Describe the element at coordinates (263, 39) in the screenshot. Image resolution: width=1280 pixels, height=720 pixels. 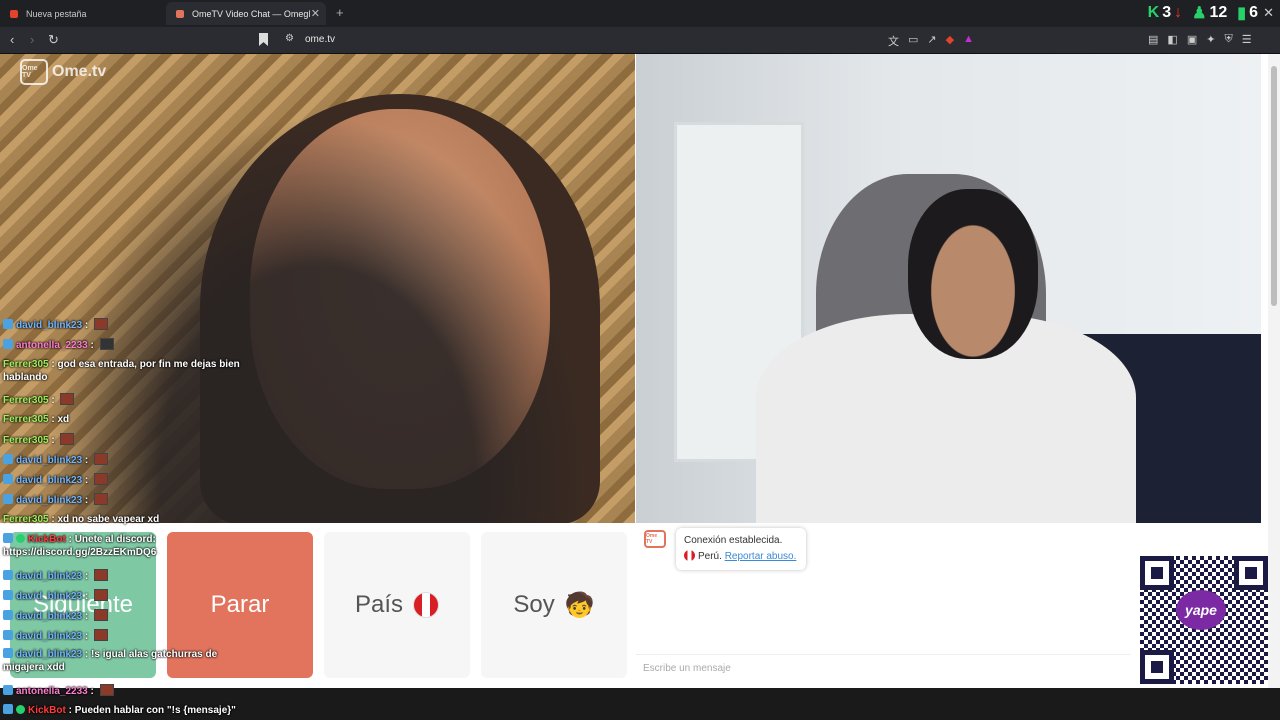
I see `bookmark-icon` at that location.